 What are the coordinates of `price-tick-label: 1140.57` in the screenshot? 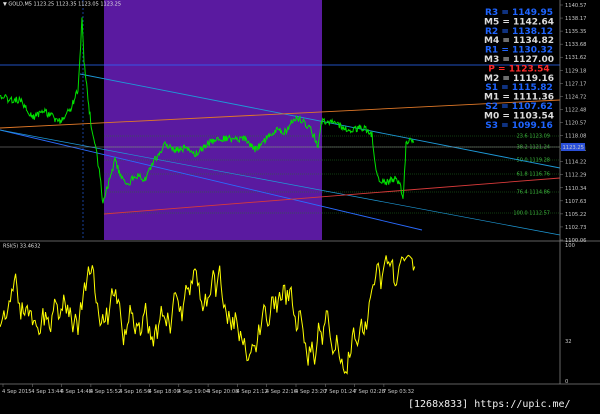 It's located at (575, 6).